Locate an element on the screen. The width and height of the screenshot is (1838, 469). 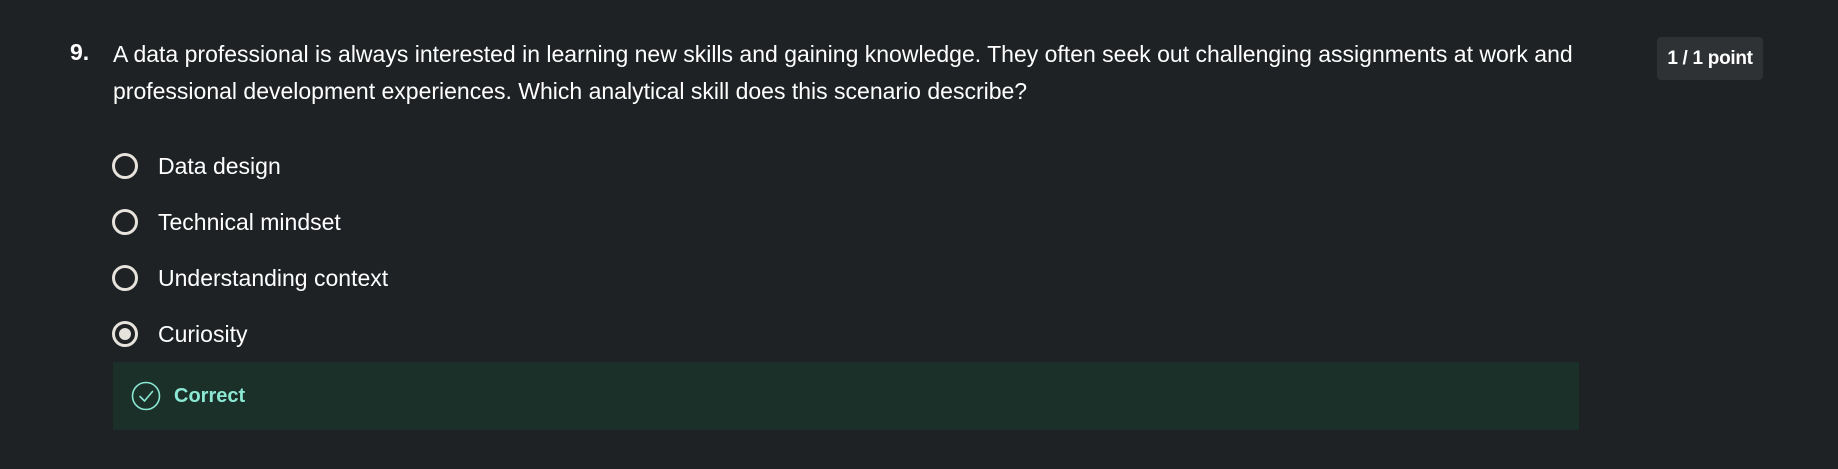
question-number: 9. is located at coordinates (80, 52).